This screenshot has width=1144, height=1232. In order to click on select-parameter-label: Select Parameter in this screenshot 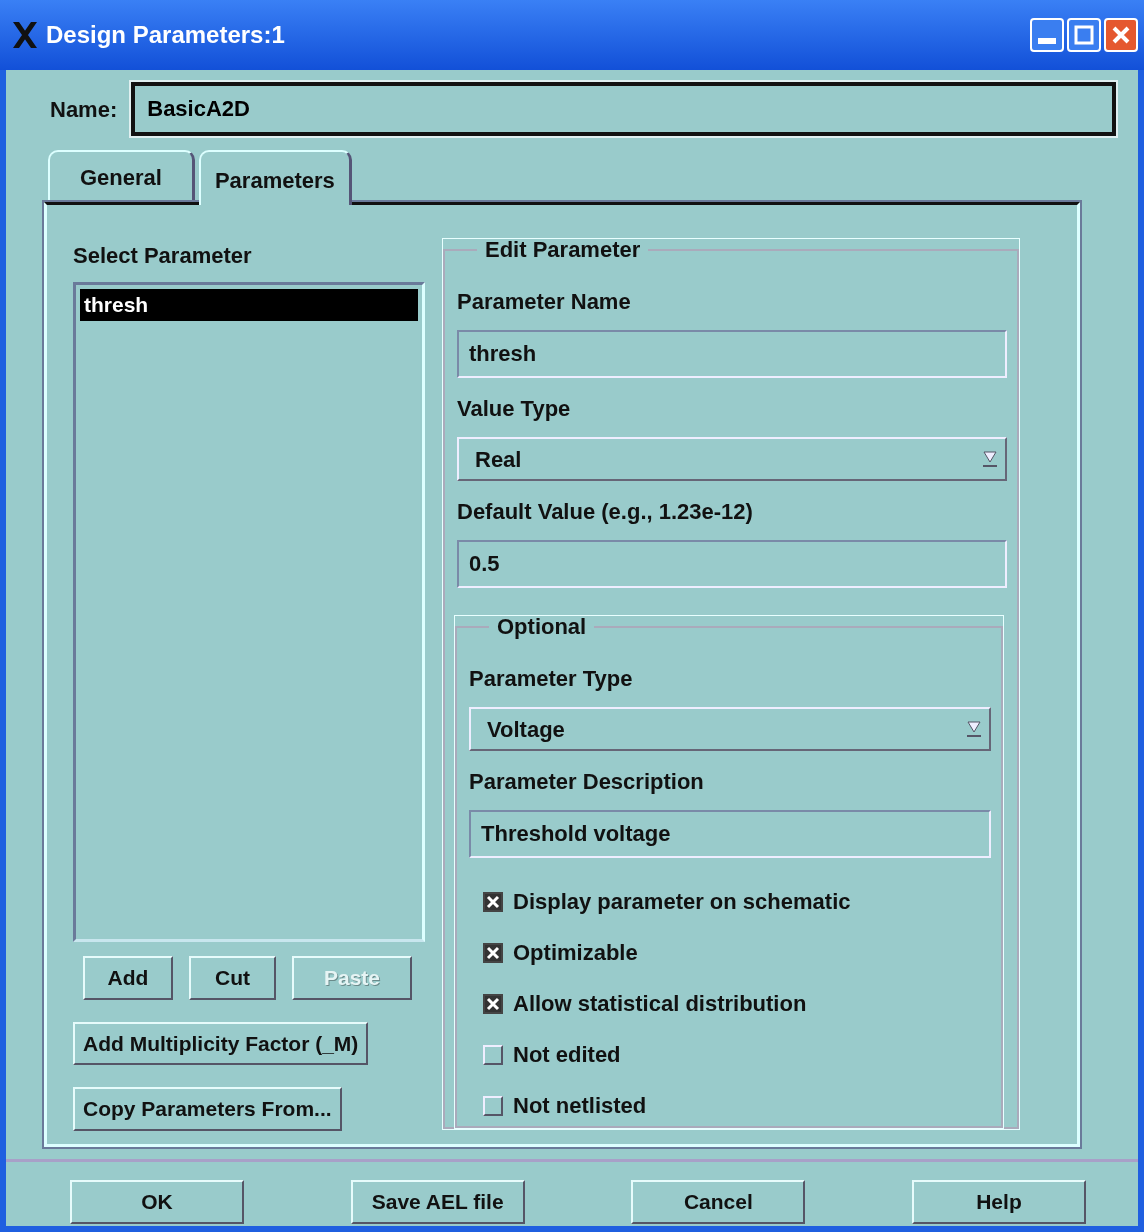, I will do `click(163, 256)`.